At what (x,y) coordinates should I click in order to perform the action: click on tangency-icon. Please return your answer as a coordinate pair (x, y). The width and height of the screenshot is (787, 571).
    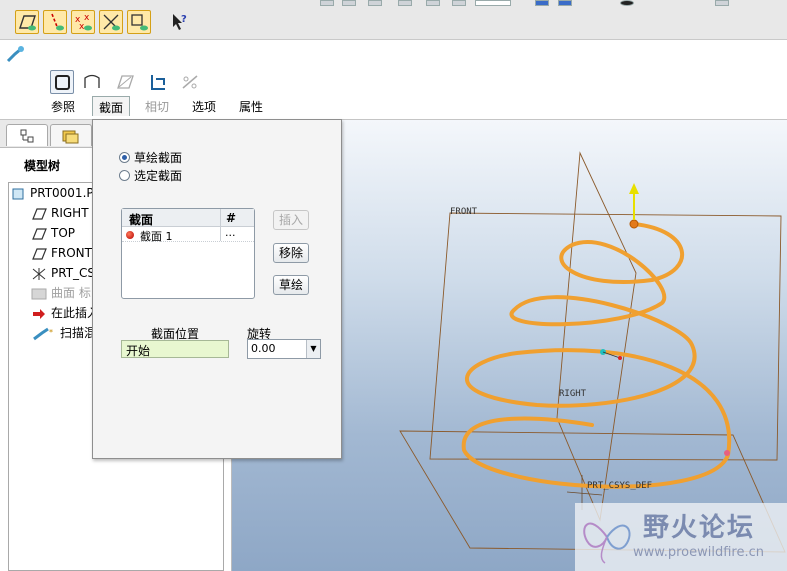
    Looking at the image, I should click on (190, 82).